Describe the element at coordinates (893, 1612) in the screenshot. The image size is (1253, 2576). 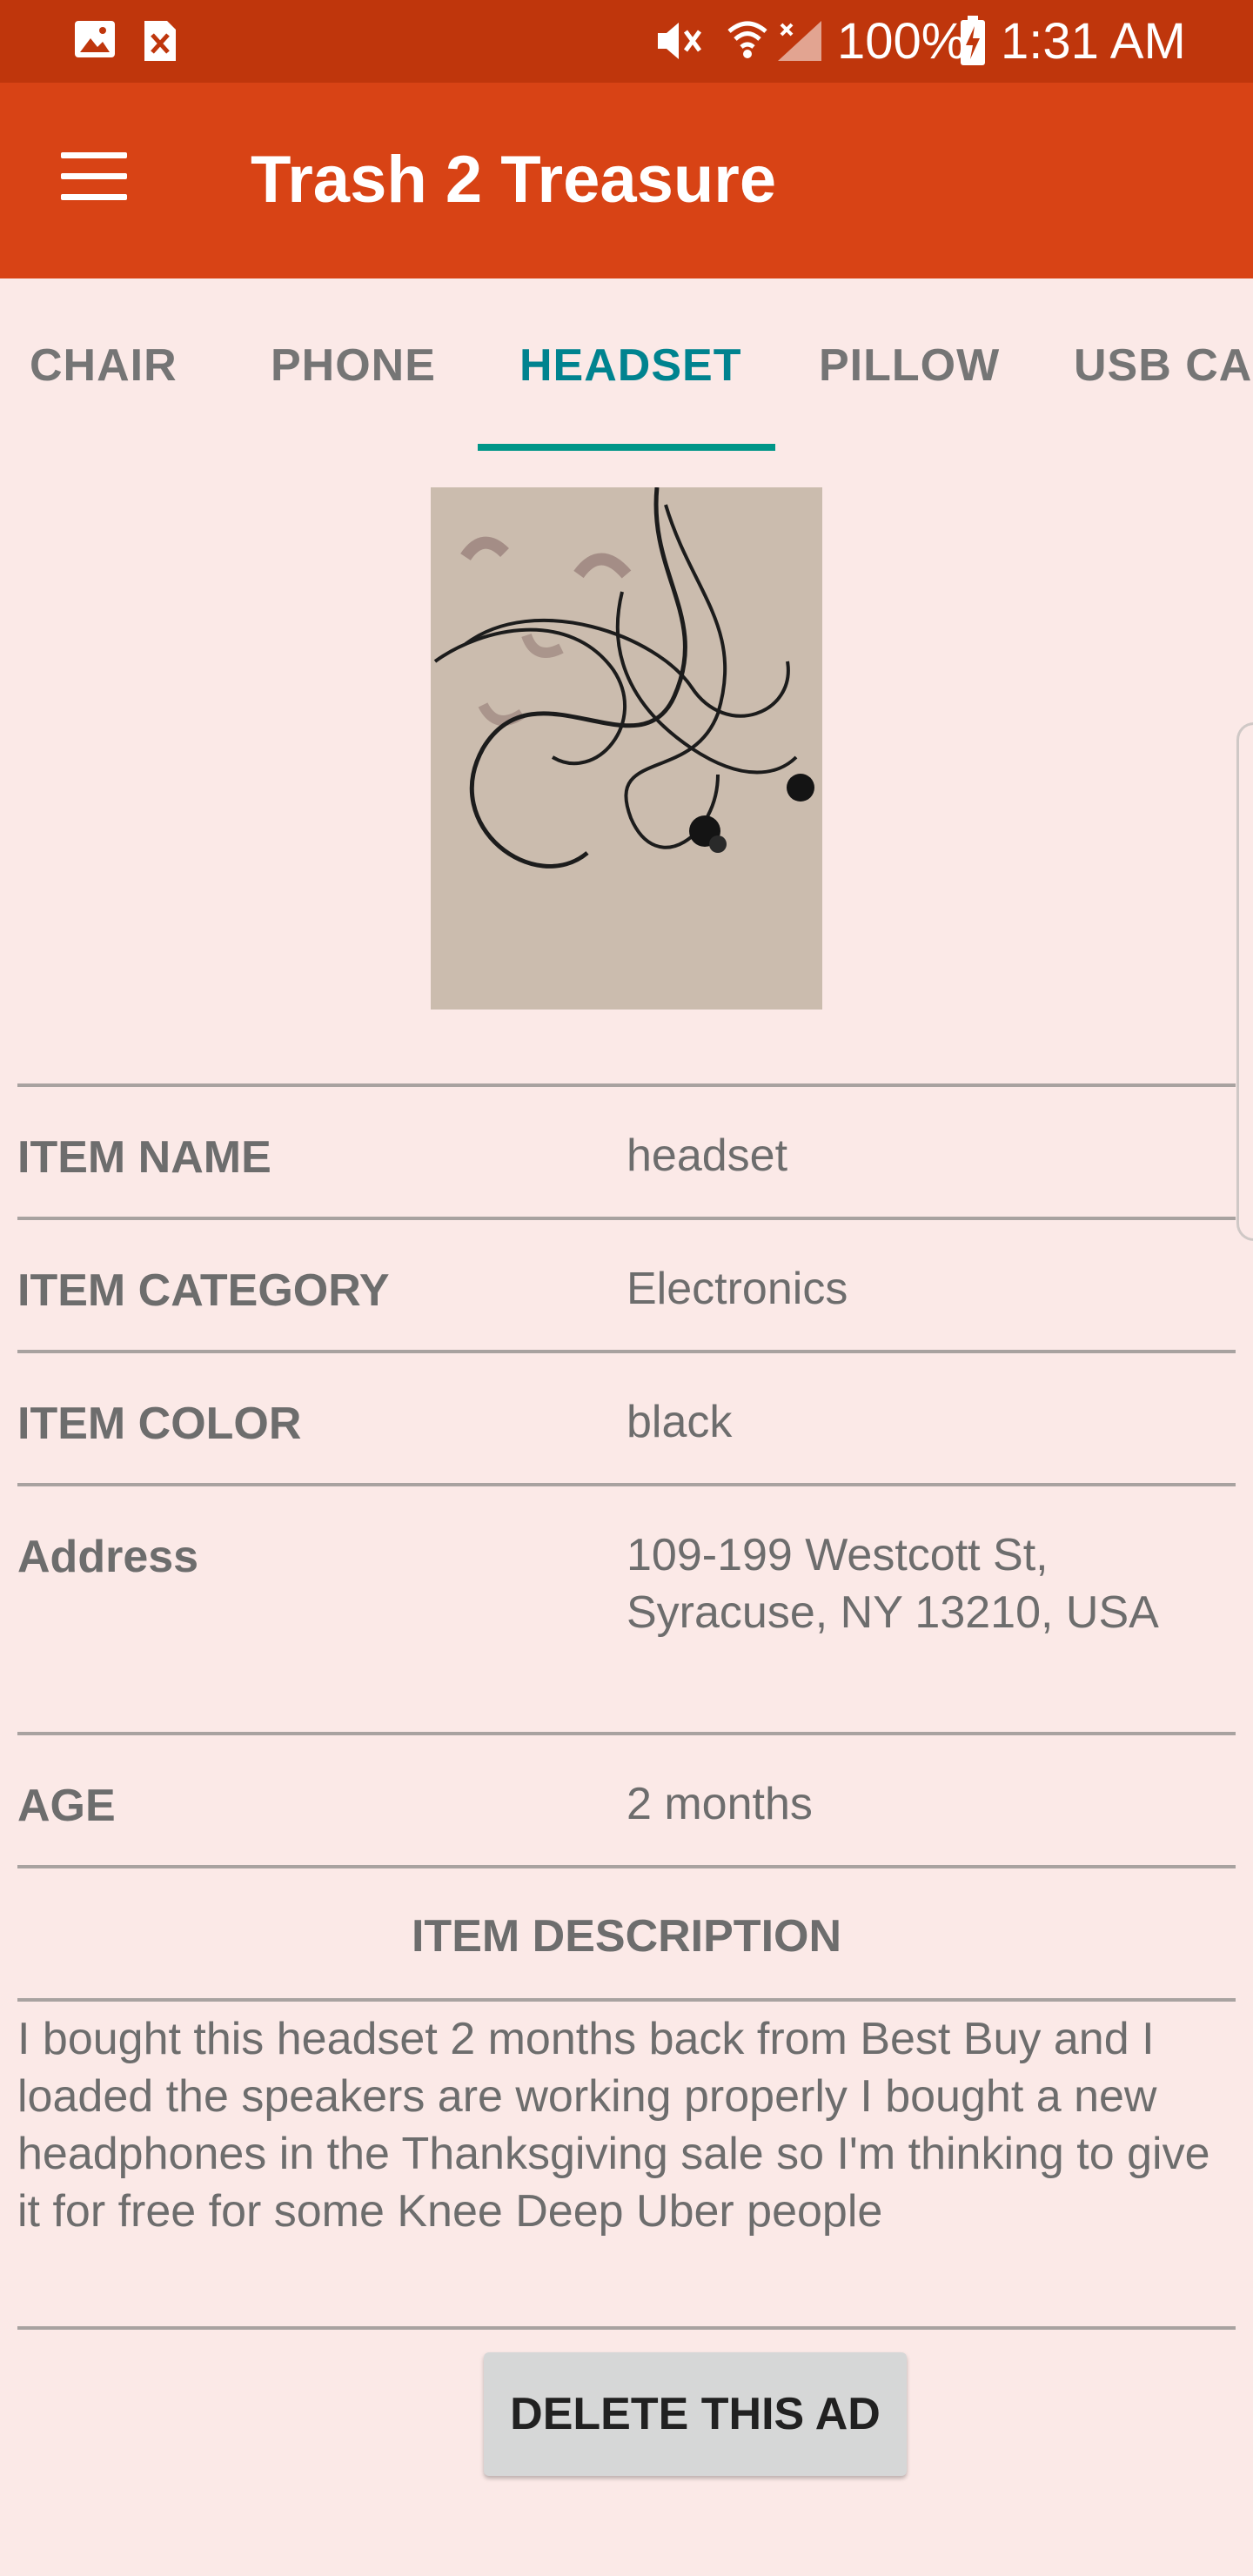
I see `address-line-2: Syracuse, NY 13210, USA` at that location.